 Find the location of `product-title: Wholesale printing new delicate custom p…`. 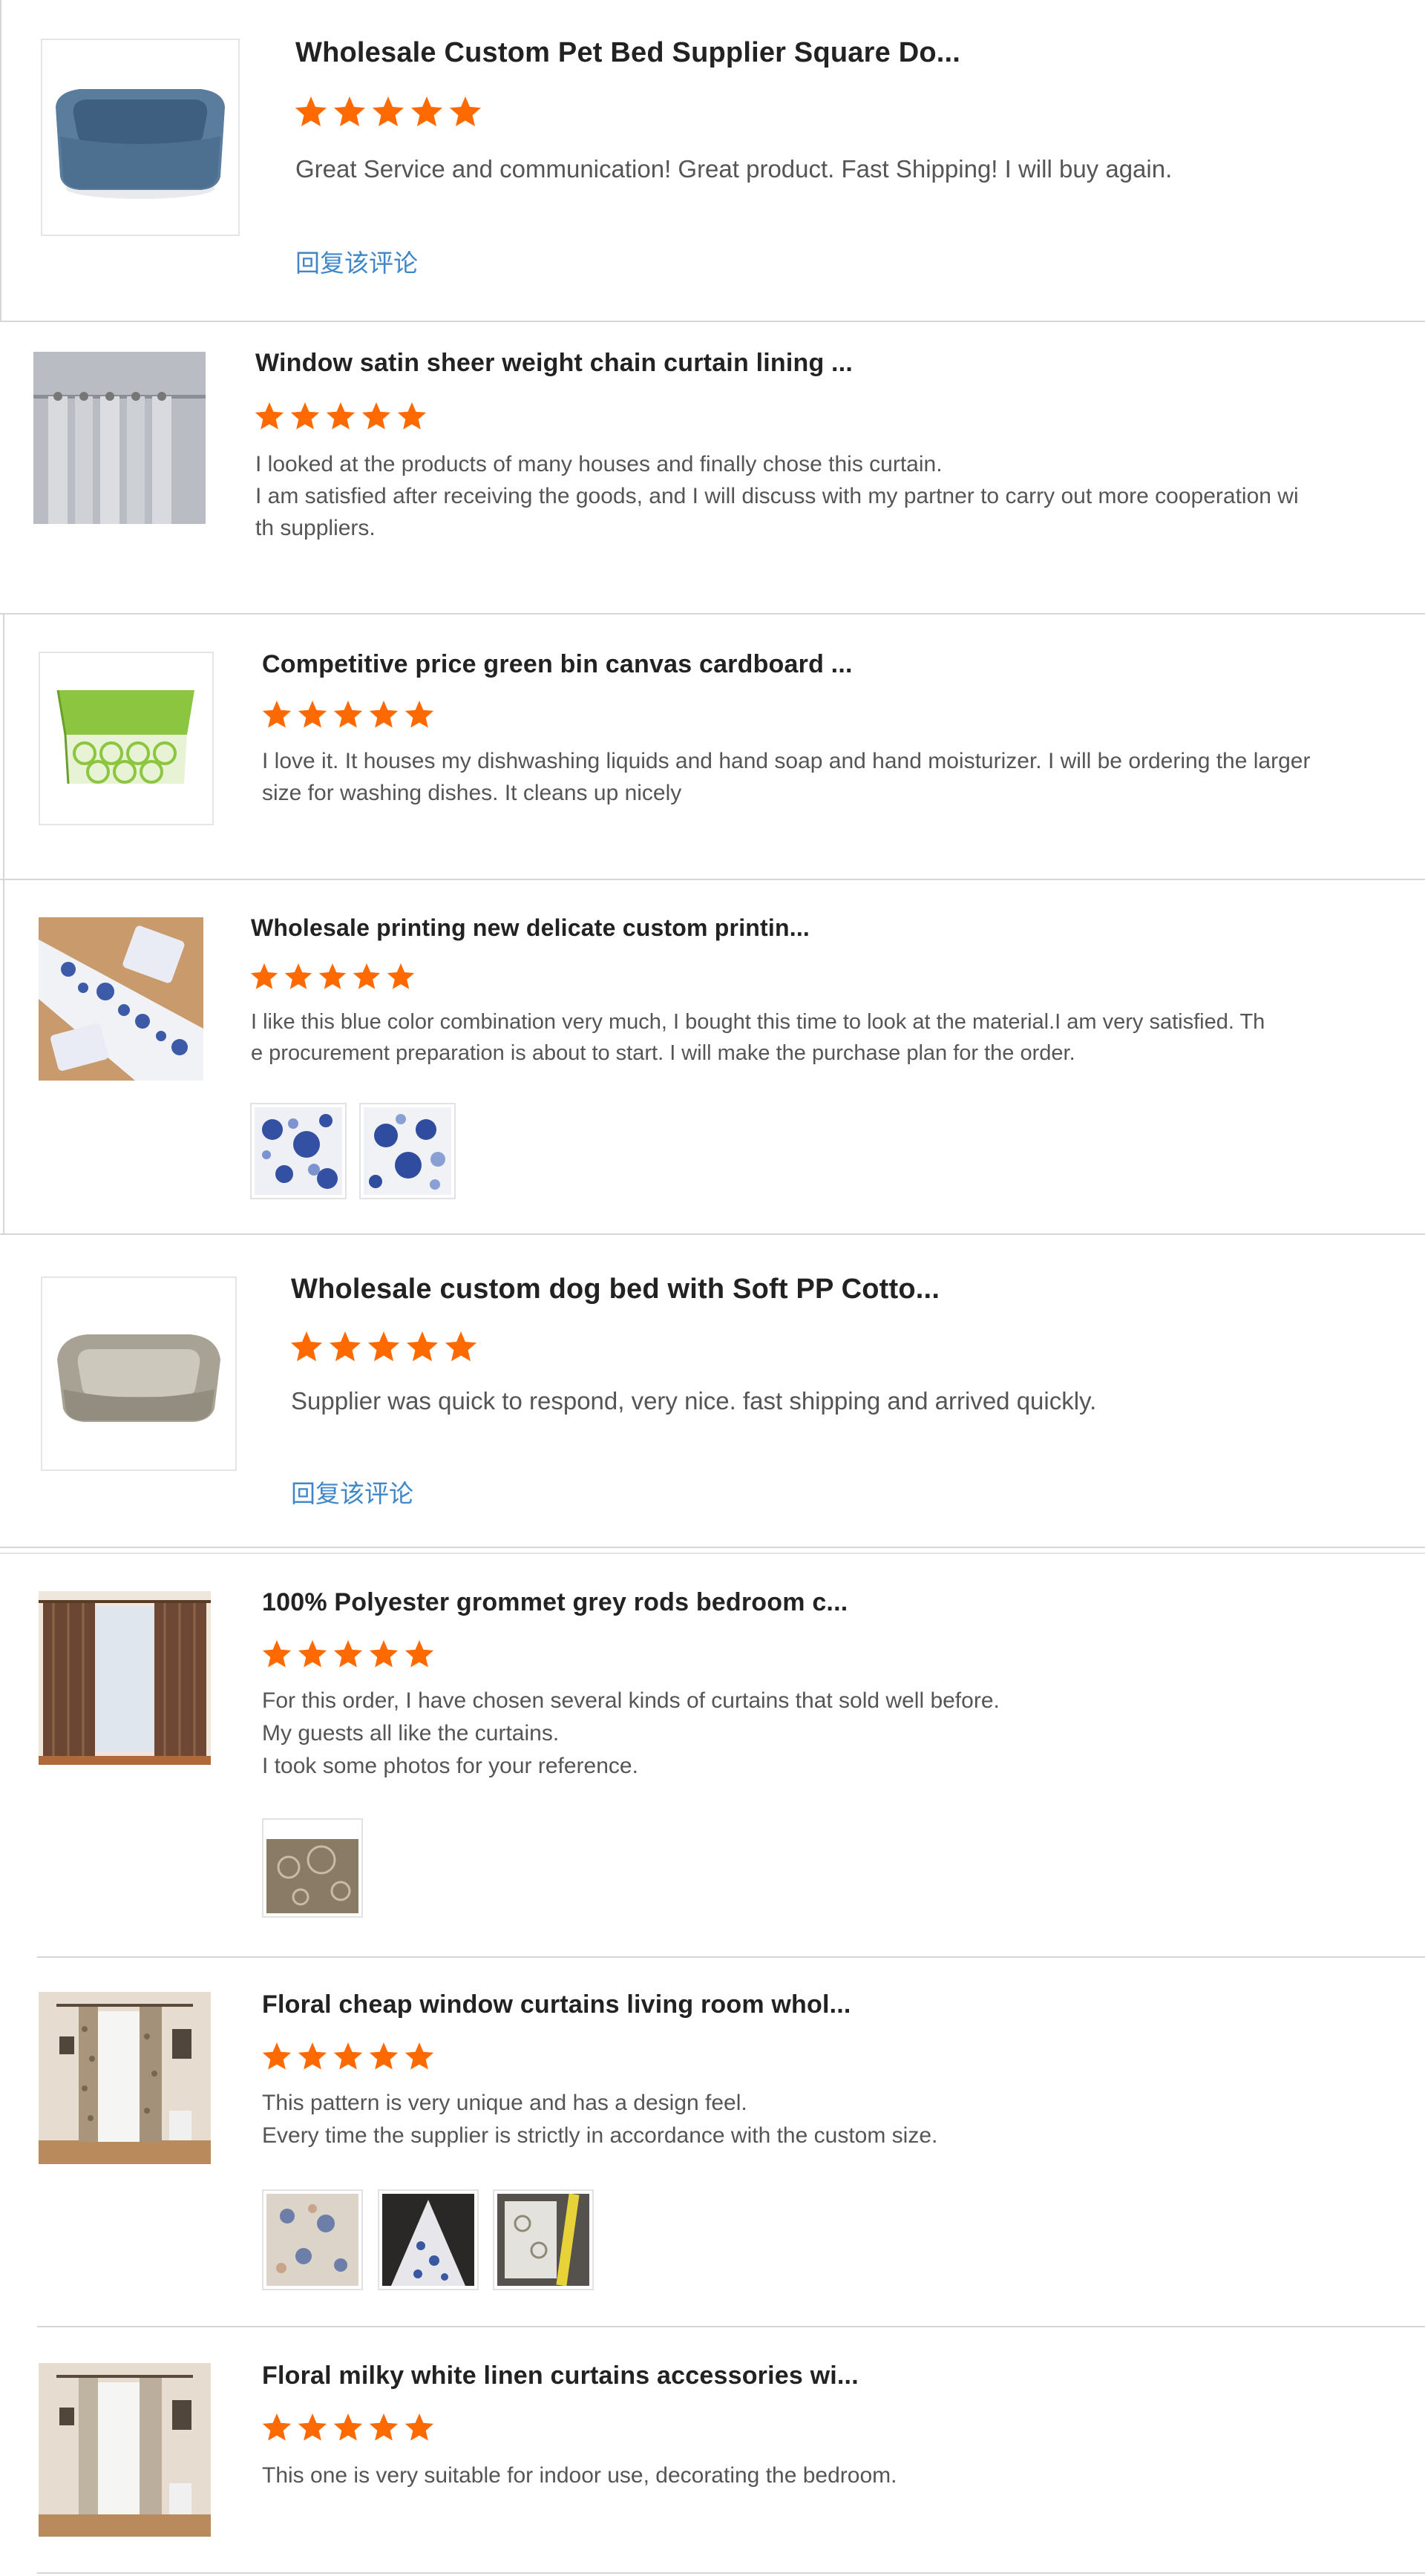

product-title: Wholesale printing new delicate custom p… is located at coordinates (530, 928).